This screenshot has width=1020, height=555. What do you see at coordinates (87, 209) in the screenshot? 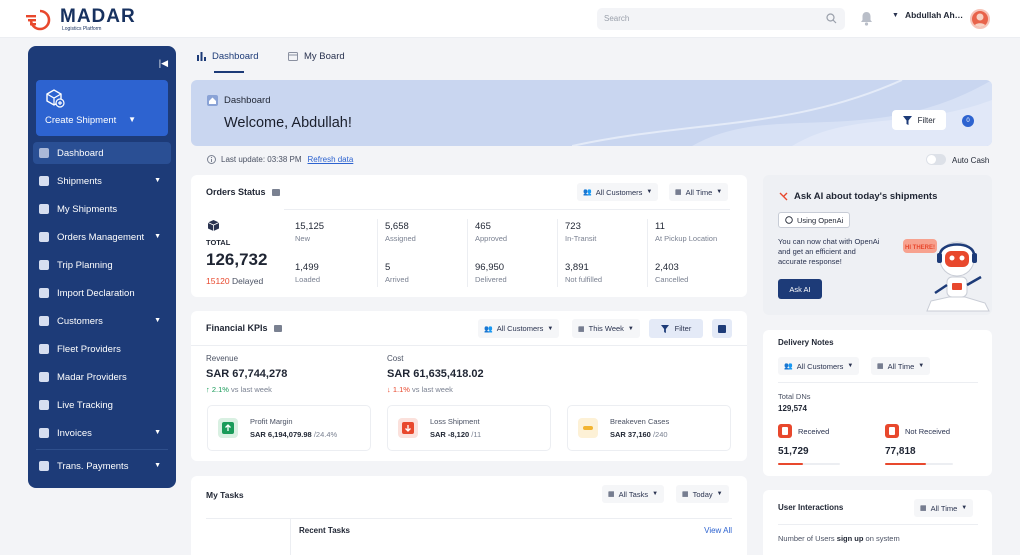
I see `sidebar-item-label: My Shipments` at bounding box center [87, 209].